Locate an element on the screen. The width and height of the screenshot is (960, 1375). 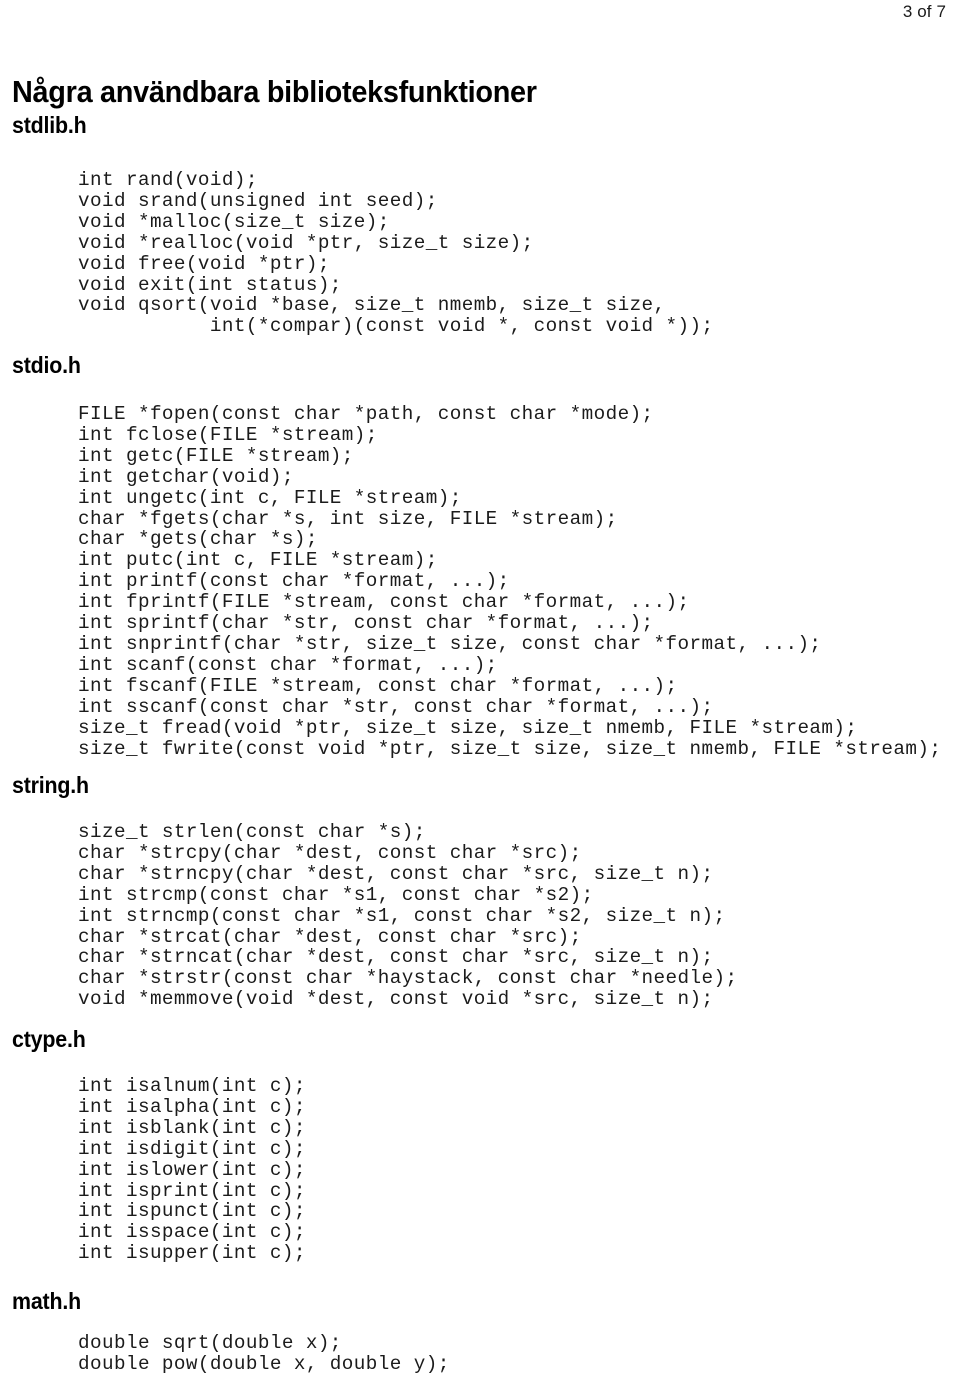
section-heading-string: string.h is located at coordinates (50, 785).